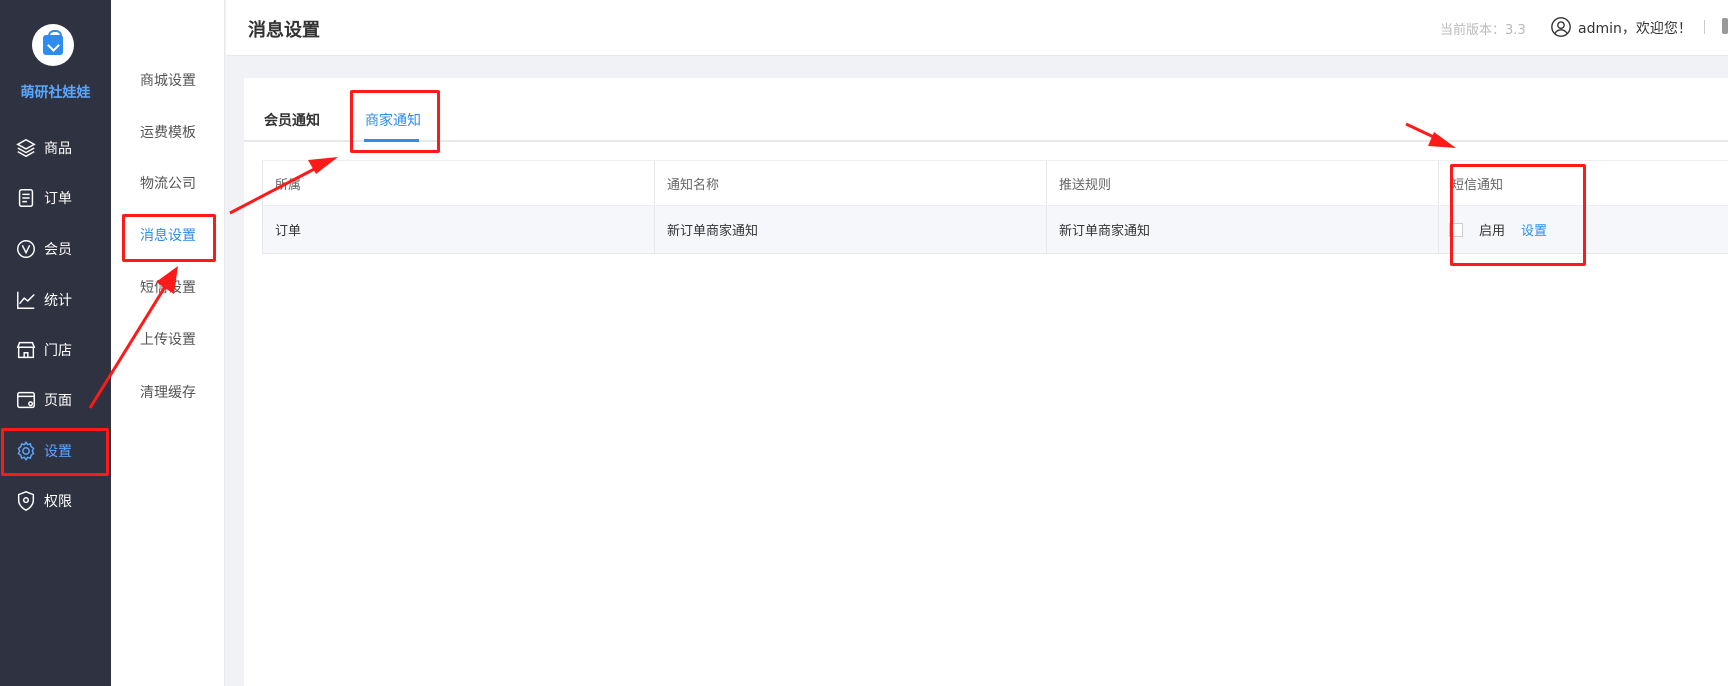  I want to click on header-sms-notification: 短信通知, so click(1583, 183).